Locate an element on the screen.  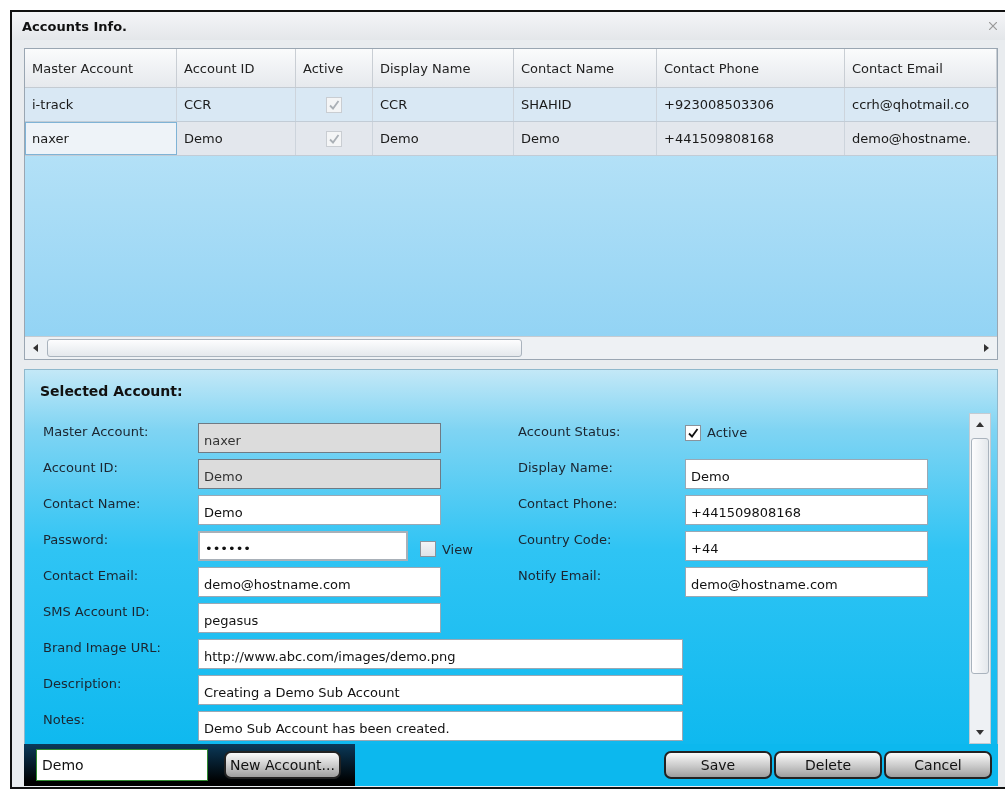
table-row: naxer Demo Demo Demo +441509808168 demo@hostname. is located at coordinates (511, 139).